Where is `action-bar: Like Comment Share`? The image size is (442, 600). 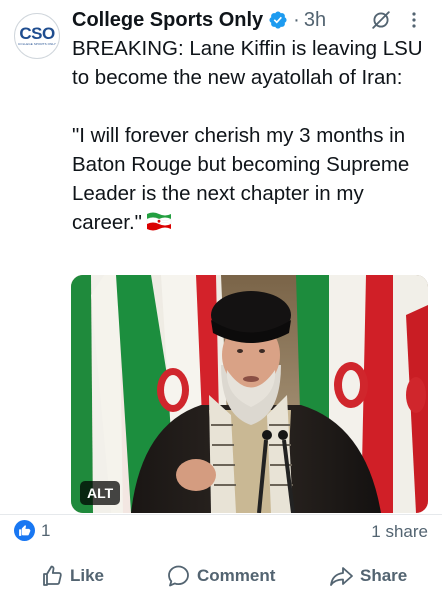 action-bar: Like Comment Share is located at coordinates (221, 576).